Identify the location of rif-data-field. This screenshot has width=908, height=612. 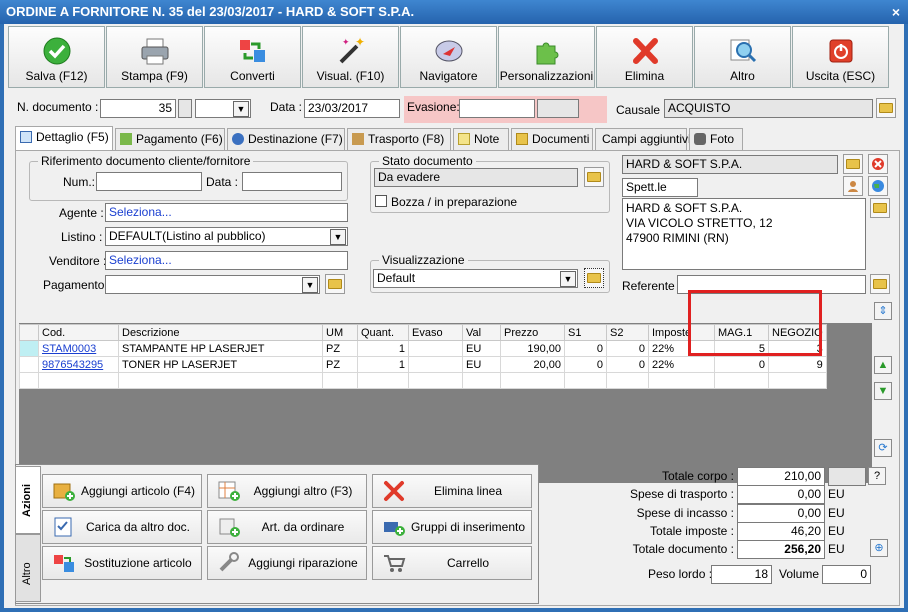
(292, 181).